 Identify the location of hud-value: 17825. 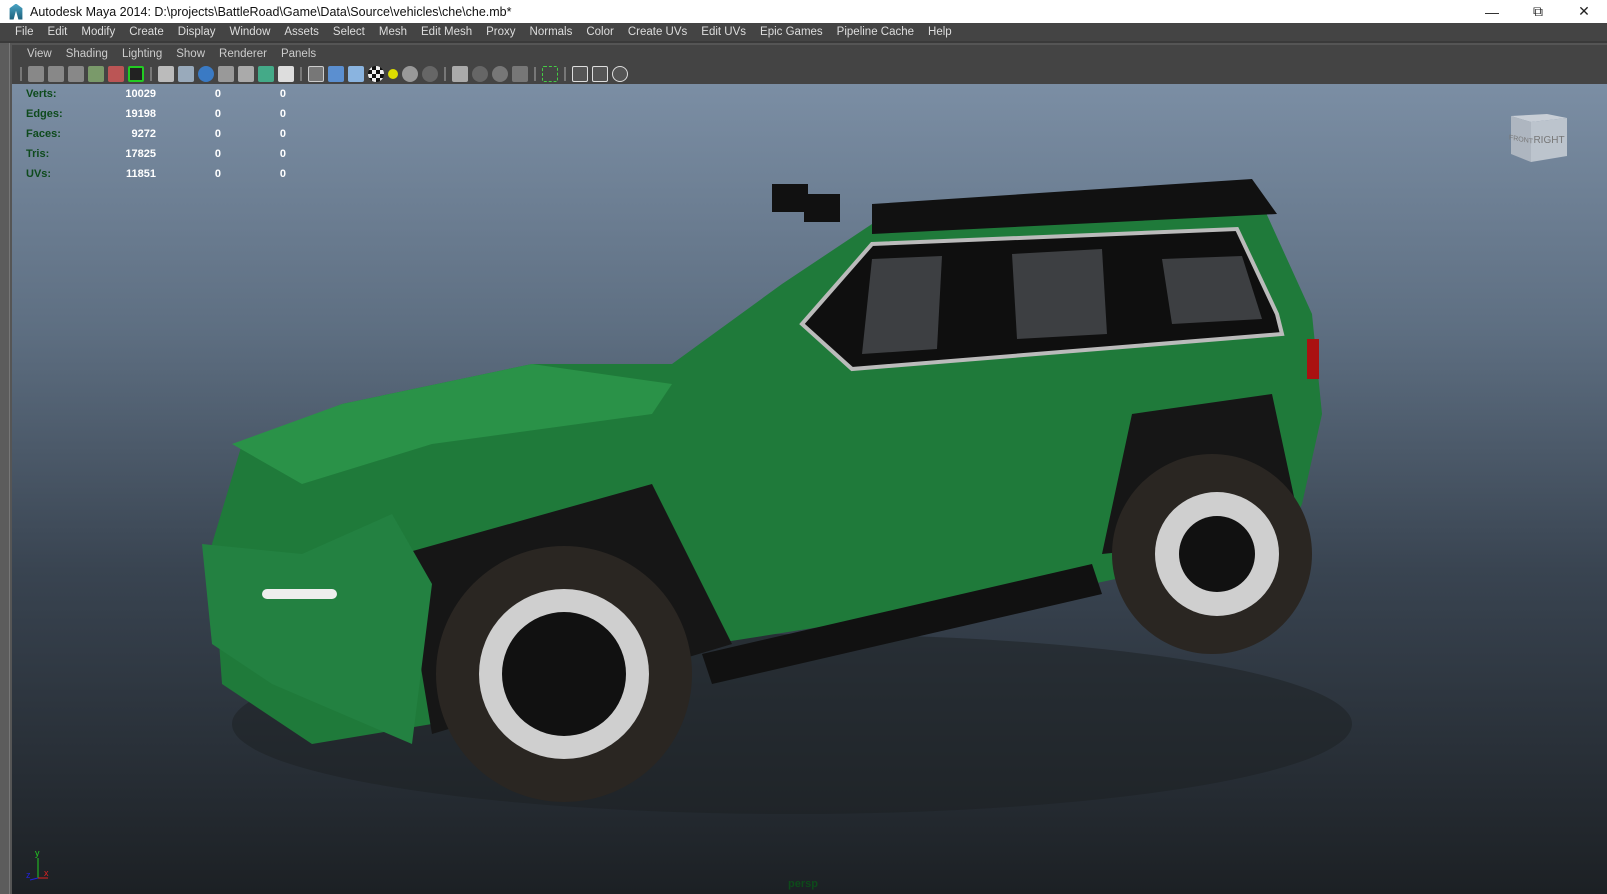
(140, 154).